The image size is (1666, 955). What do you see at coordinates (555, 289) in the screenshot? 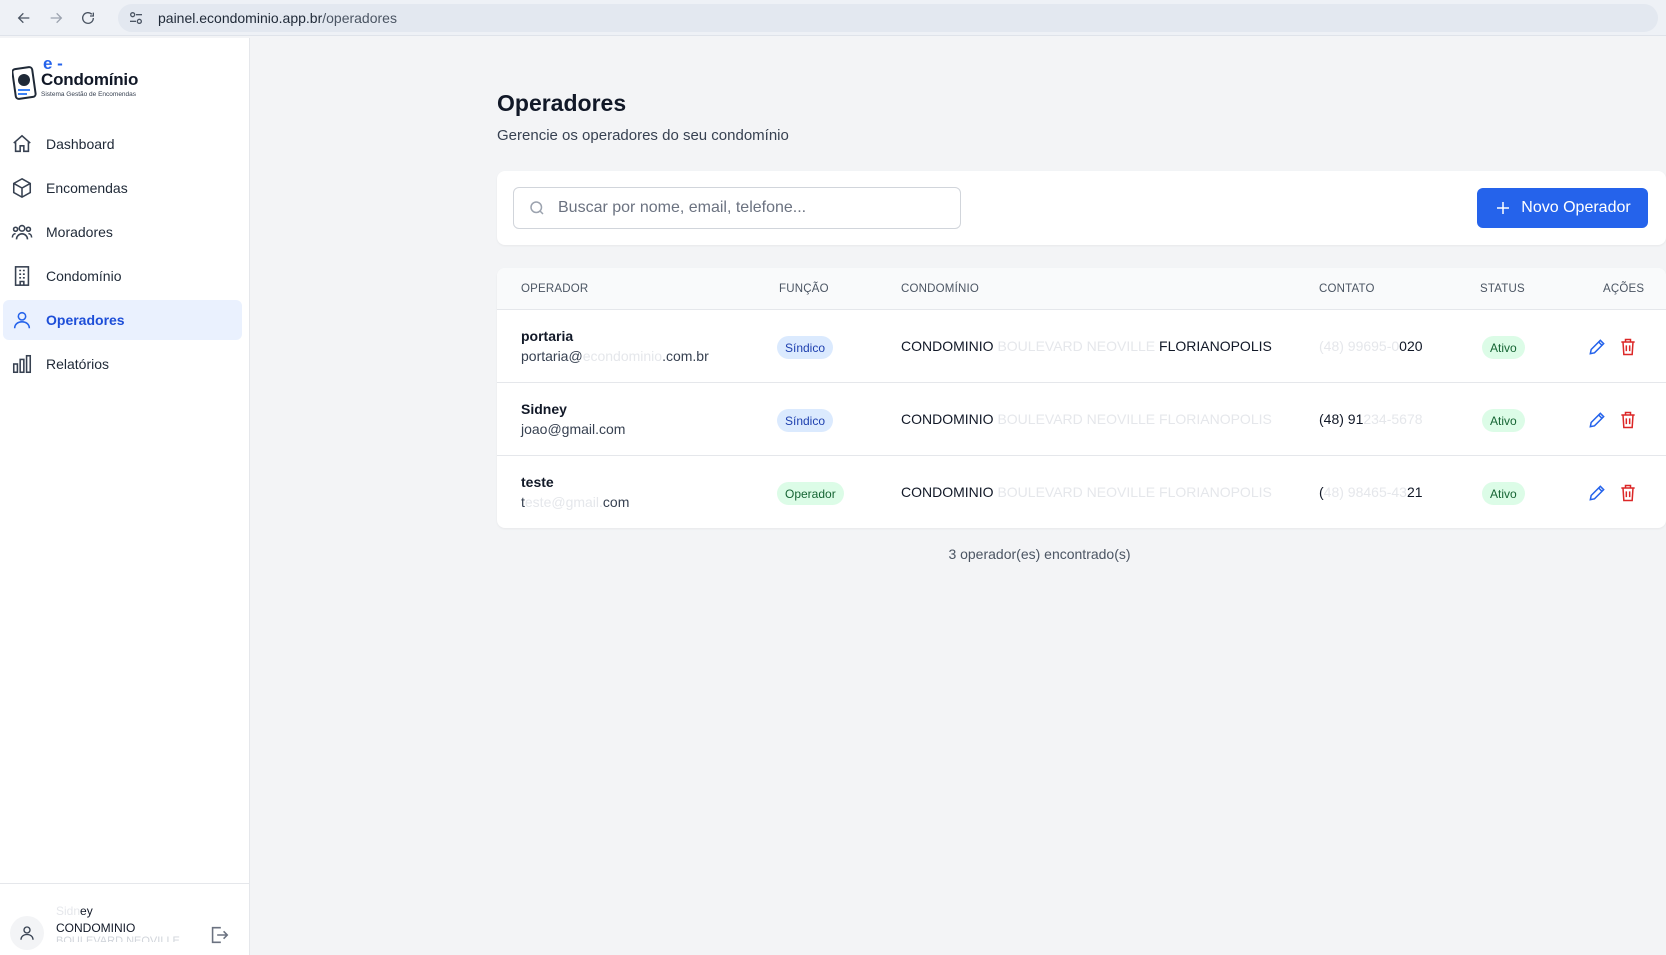
I see `column-header-operador: OPERADOR` at bounding box center [555, 289].